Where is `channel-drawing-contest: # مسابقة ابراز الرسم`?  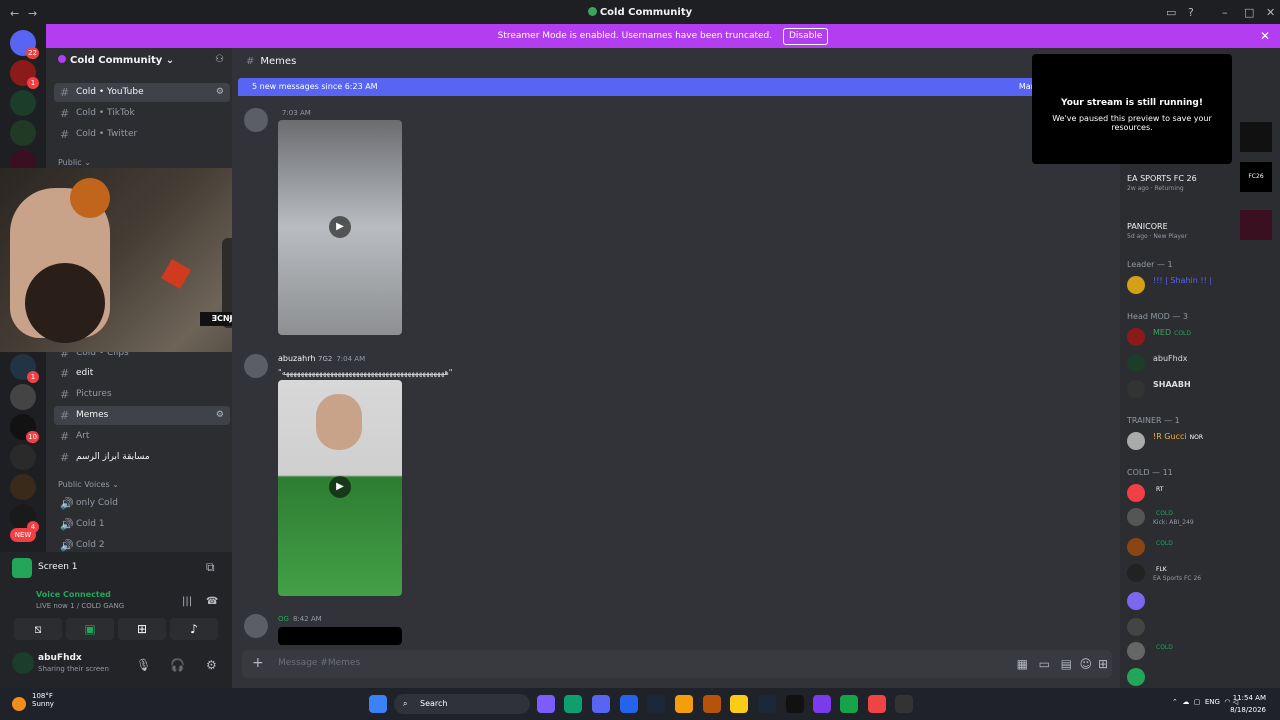 channel-drawing-contest: # مسابقة ابراز الرسم is located at coordinates (142, 457).